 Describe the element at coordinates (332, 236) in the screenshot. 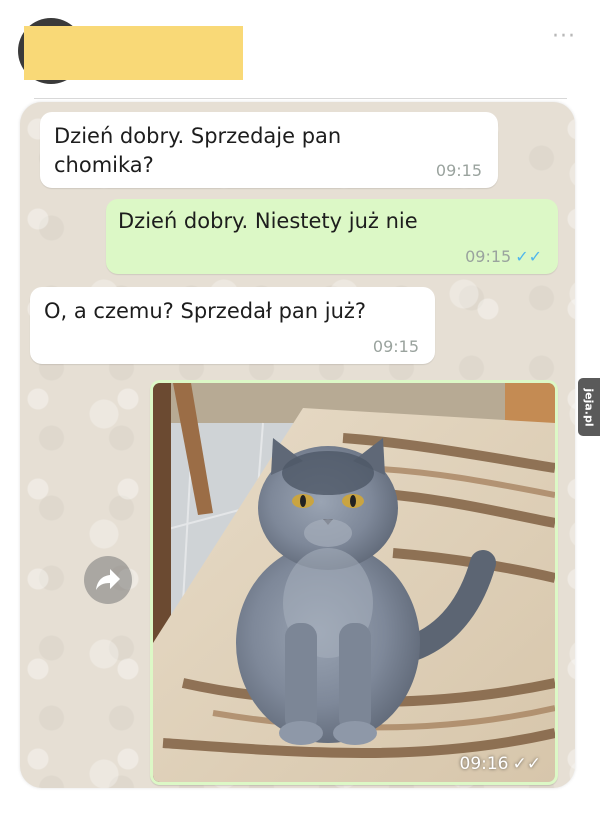

I see `message-bubble-outgoing: Dzień dobry. Niestety już nie 09:15 ✓✓` at that location.